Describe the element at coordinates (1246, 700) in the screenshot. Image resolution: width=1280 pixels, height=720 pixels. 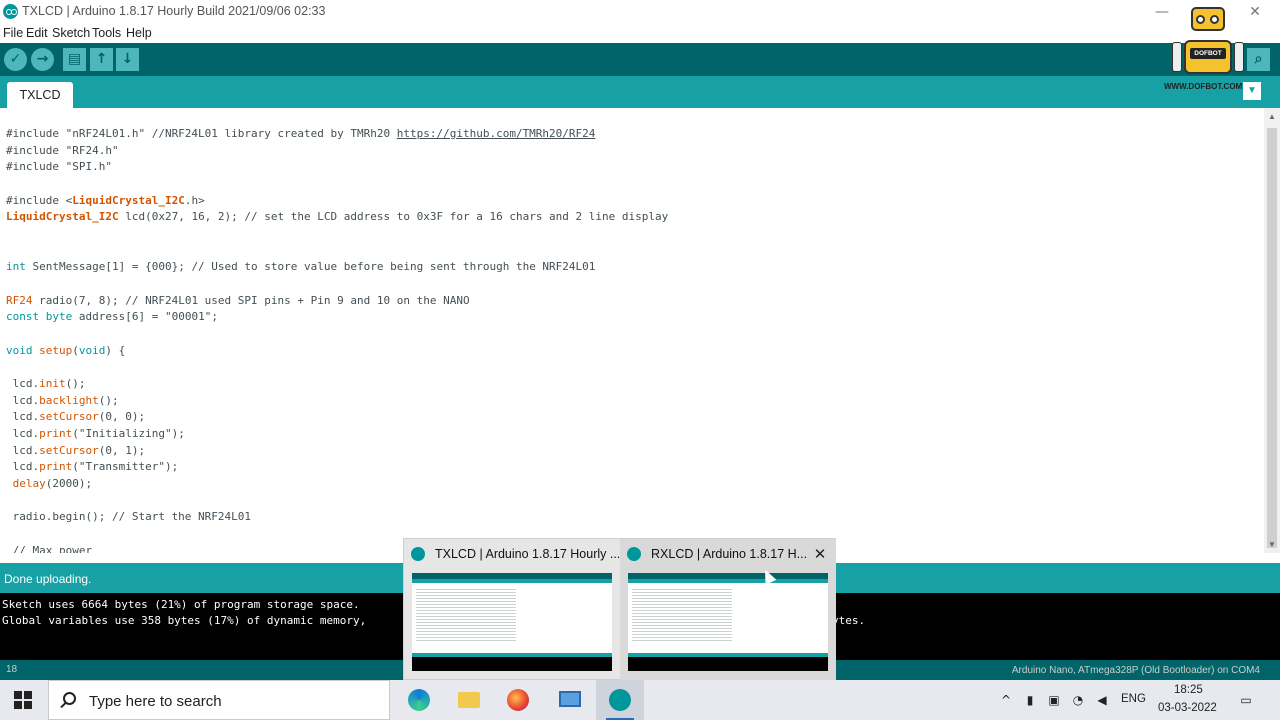
I see `notification-icon: ▭` at that location.